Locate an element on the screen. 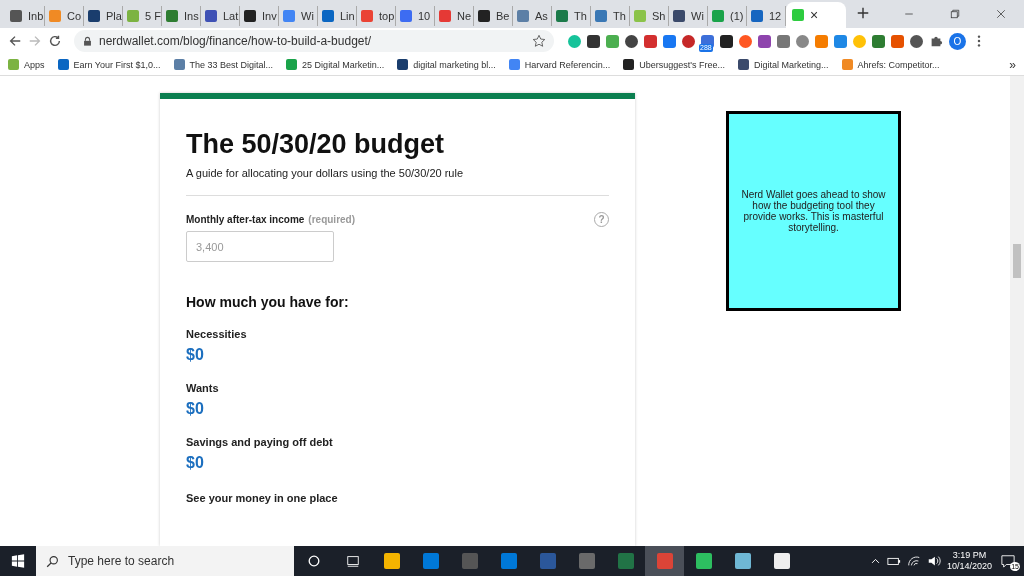  browser-tab: Pla is located at coordinates (103, 16).